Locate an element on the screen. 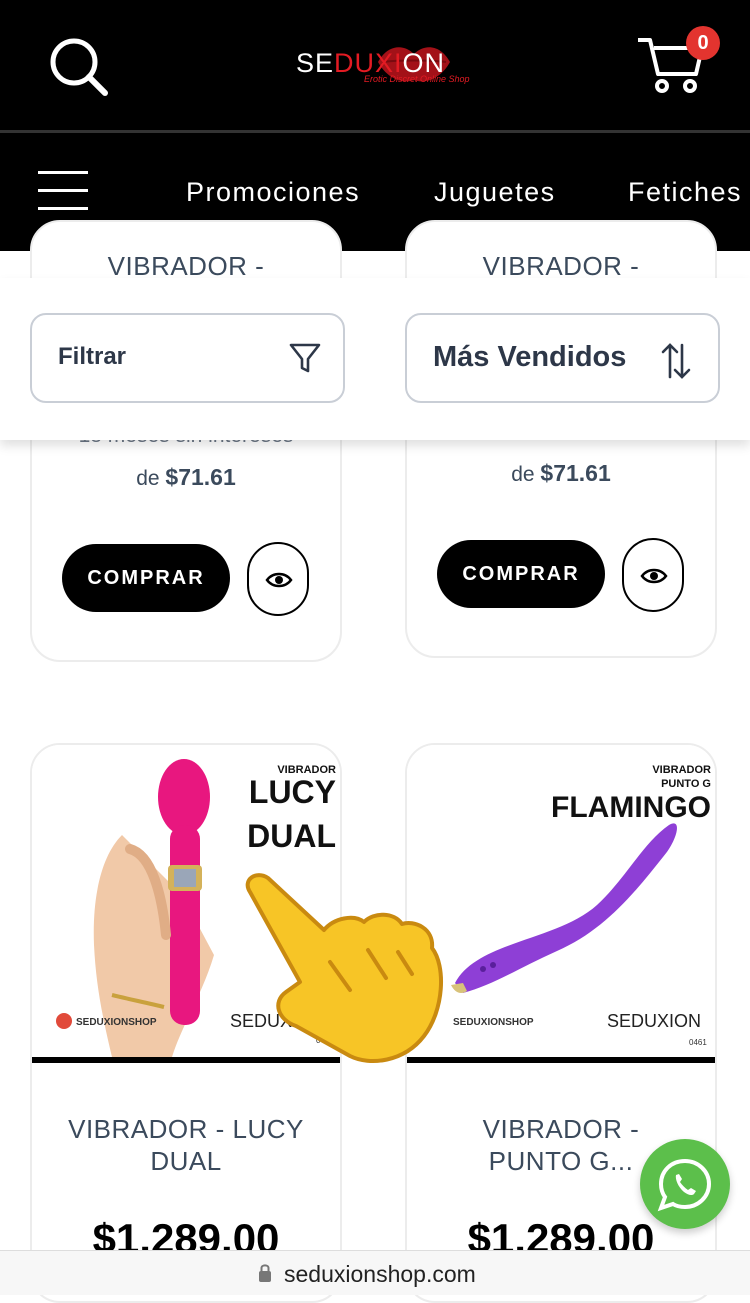  funnel-icon is located at coordinates (305, 358).